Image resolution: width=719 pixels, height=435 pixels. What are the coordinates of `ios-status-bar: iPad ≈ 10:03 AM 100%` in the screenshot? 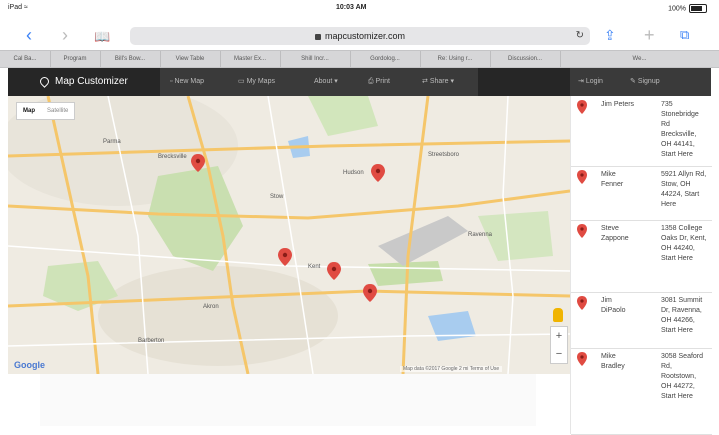 It's located at (359, 10).